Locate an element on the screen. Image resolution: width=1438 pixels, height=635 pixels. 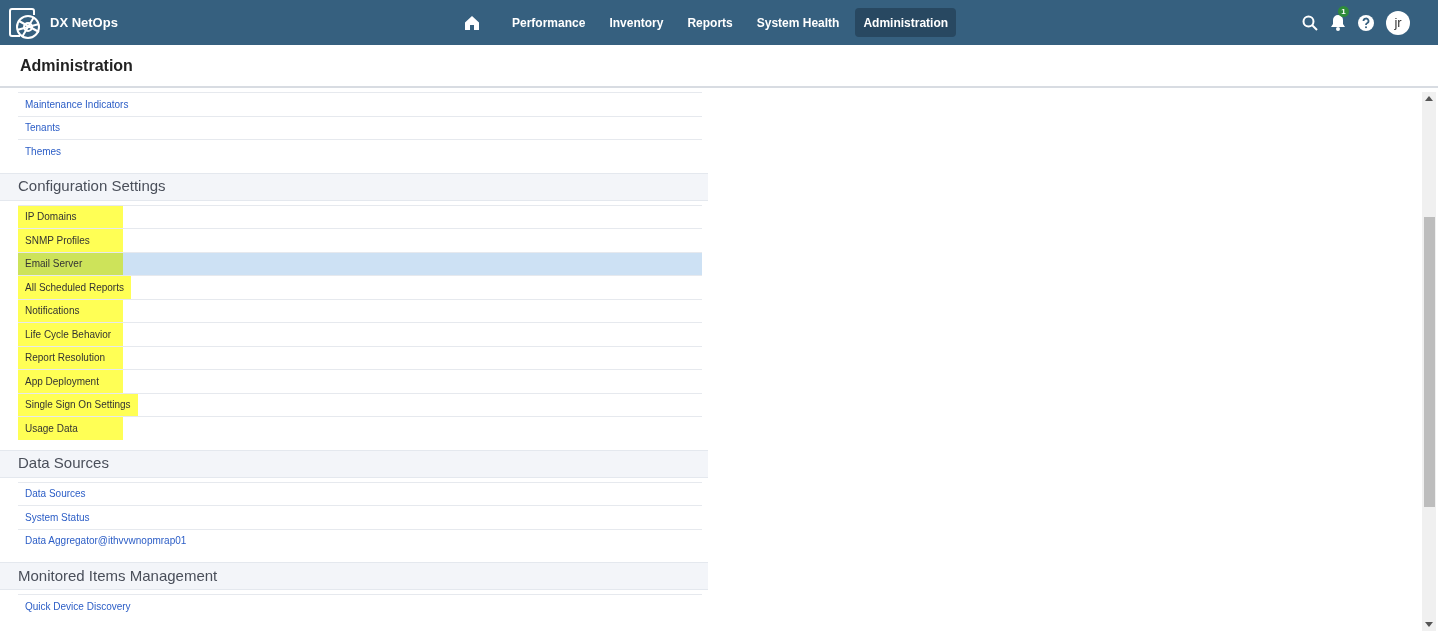
admin-link: System Status is located at coordinates (57, 517).